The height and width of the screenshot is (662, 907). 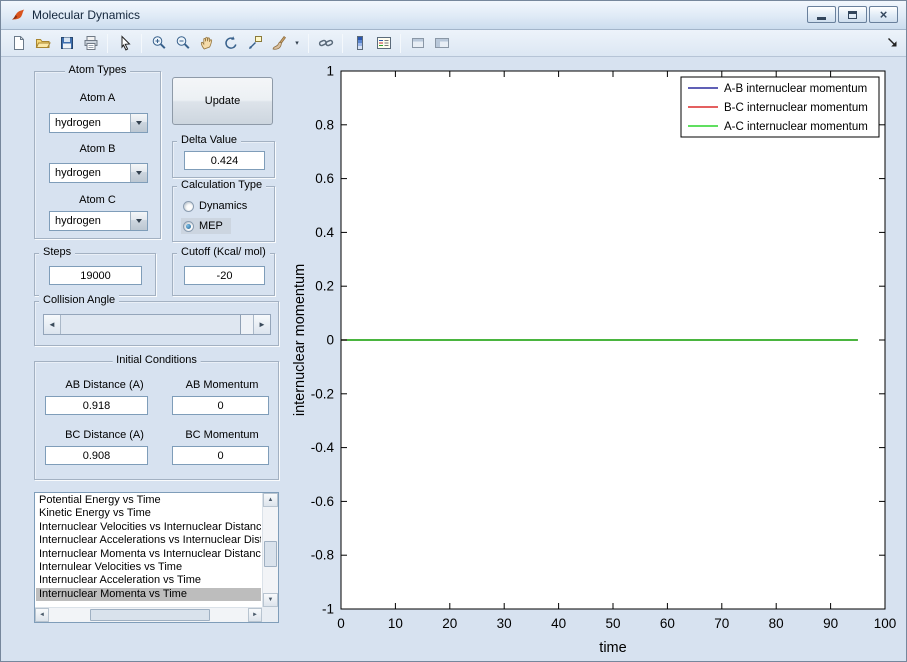 I want to click on horizontal-scrollbar: ◄ ►, so click(x=148, y=614).